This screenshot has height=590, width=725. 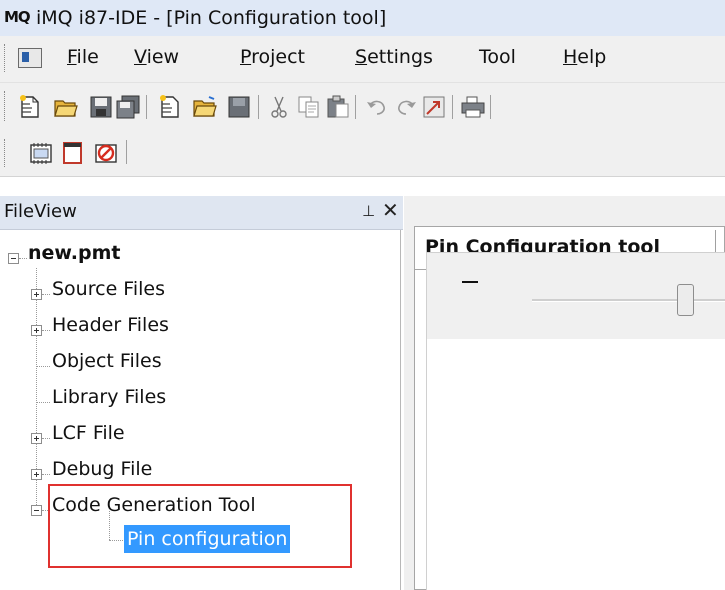 What do you see at coordinates (207, 539) in the screenshot?
I see `tree-item-pin-configuration: Pin configuration` at bounding box center [207, 539].